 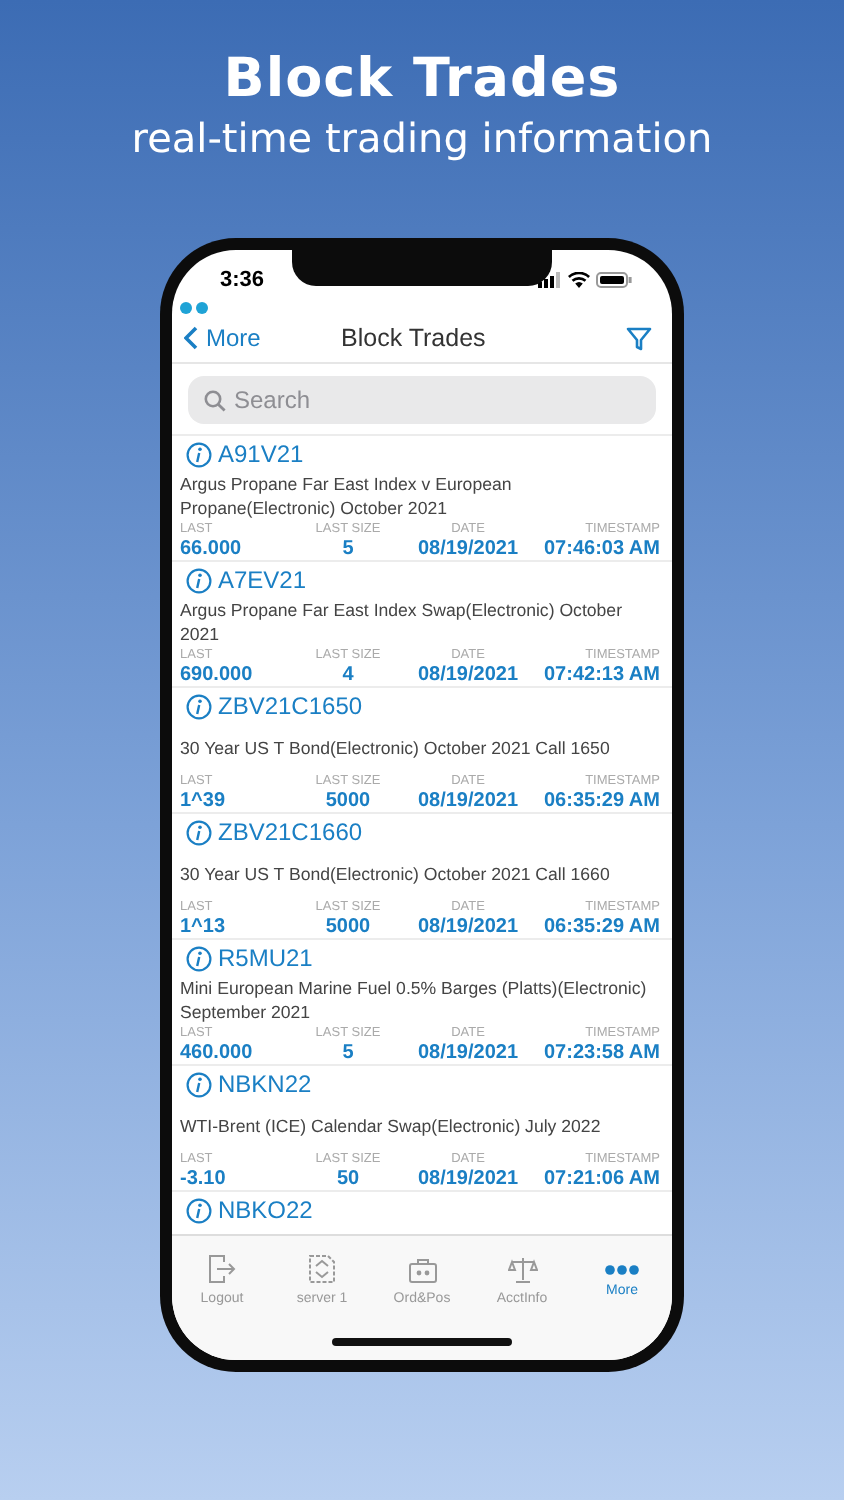 What do you see at coordinates (215, 400) in the screenshot?
I see `search-icon` at bounding box center [215, 400].